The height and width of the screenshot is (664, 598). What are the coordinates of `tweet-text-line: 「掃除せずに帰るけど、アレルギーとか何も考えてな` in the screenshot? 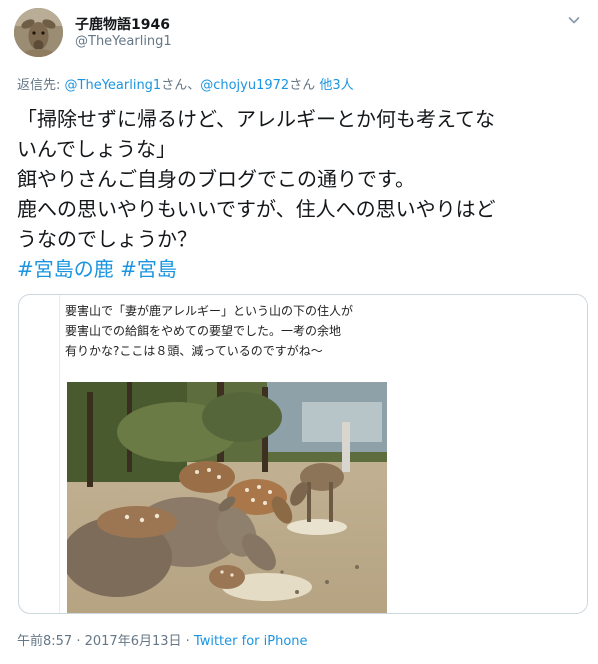 It's located at (256, 119).